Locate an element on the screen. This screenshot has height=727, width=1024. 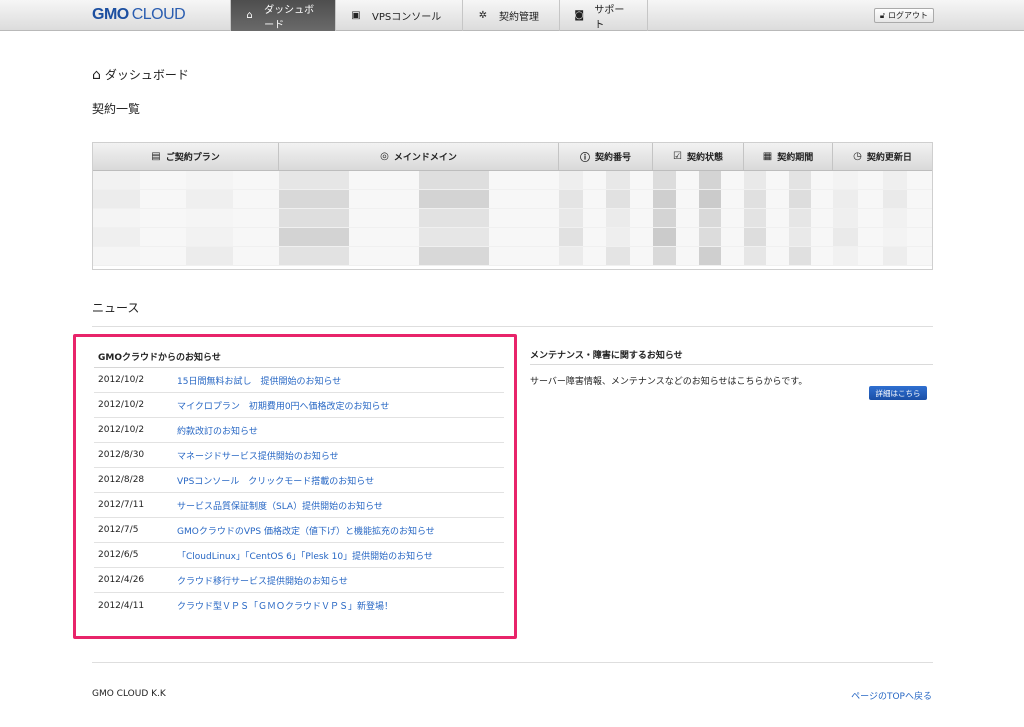
column-contract-period: ▦ 契約期間 is located at coordinates (788, 156).